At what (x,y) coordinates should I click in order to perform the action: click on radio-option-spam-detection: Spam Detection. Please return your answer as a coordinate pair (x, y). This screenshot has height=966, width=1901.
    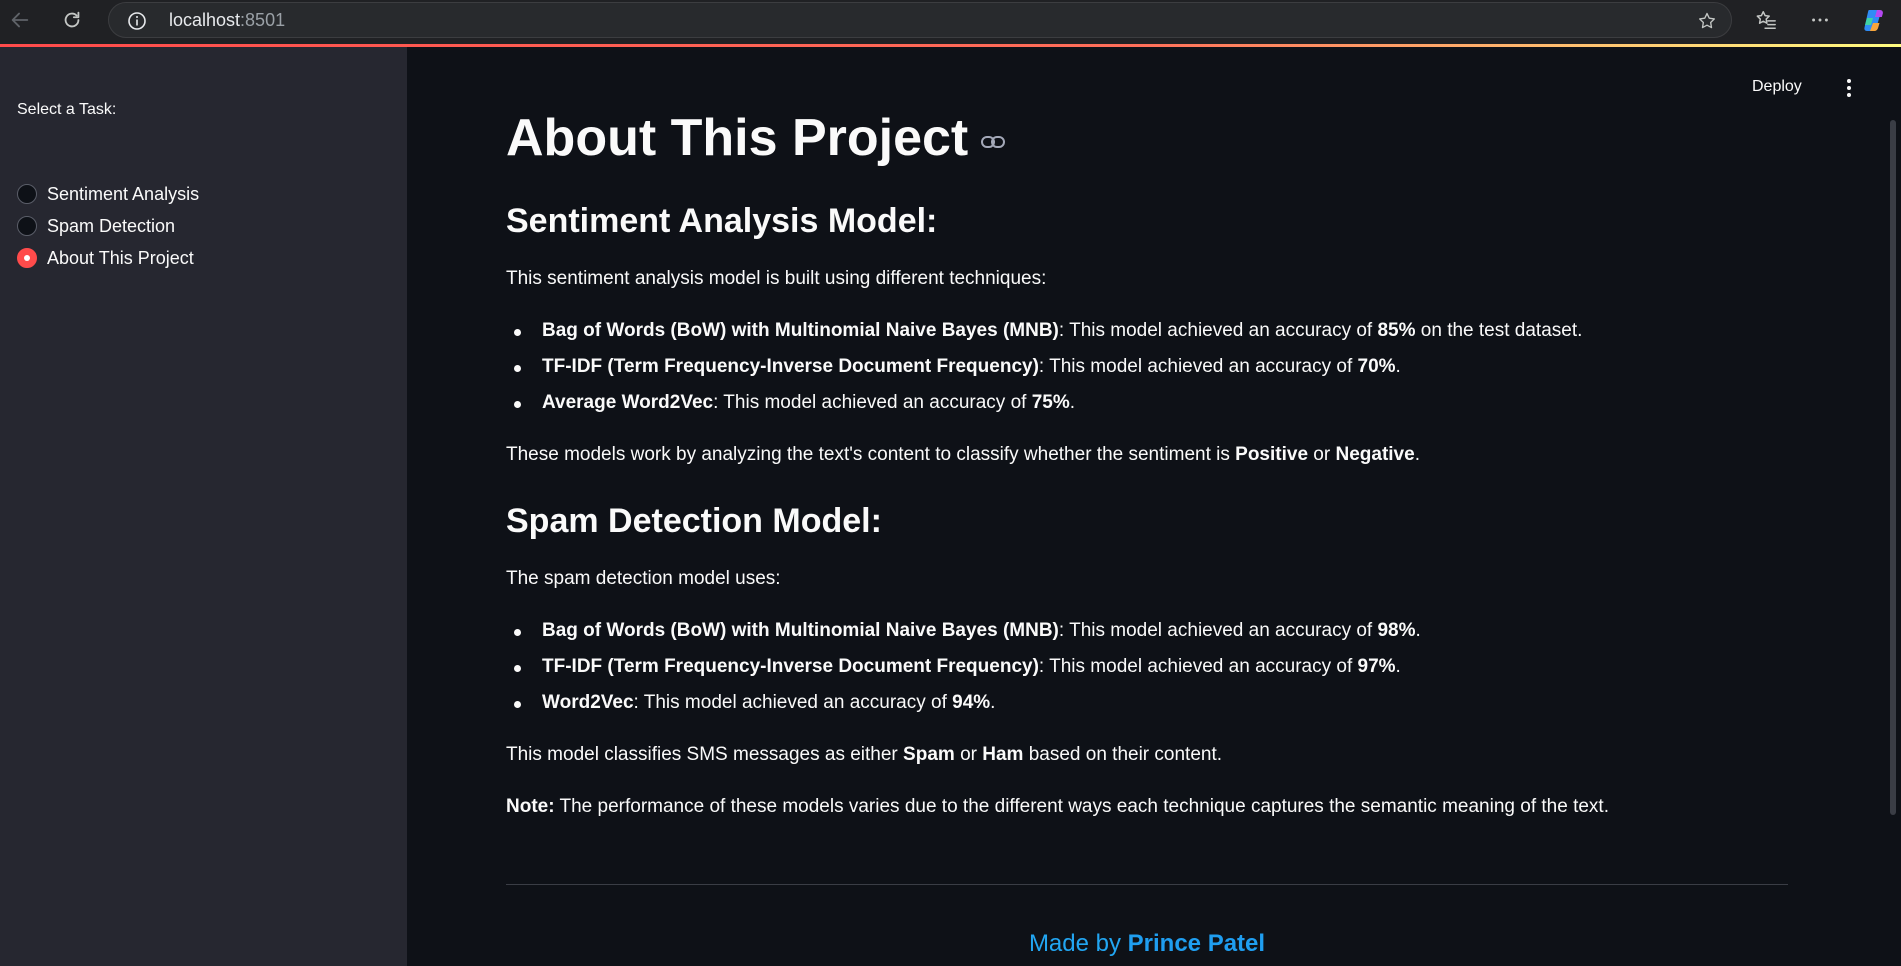
    Looking at the image, I should click on (96, 226).